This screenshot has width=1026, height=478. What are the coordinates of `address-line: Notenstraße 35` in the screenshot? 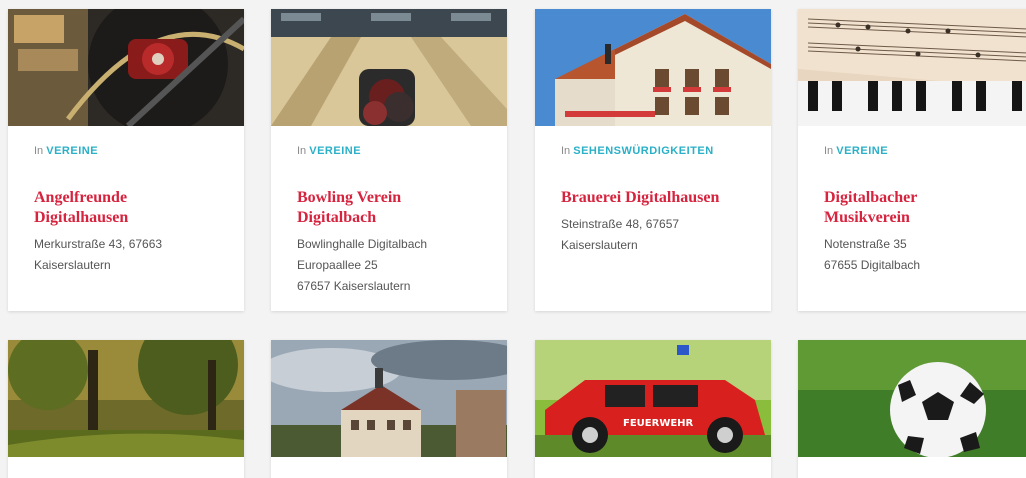 It's located at (865, 244).